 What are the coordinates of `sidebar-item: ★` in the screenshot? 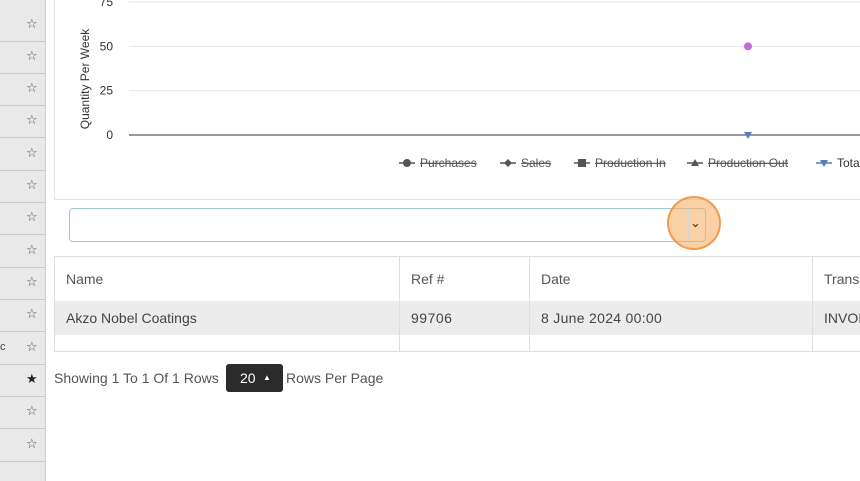 It's located at (23, 381).